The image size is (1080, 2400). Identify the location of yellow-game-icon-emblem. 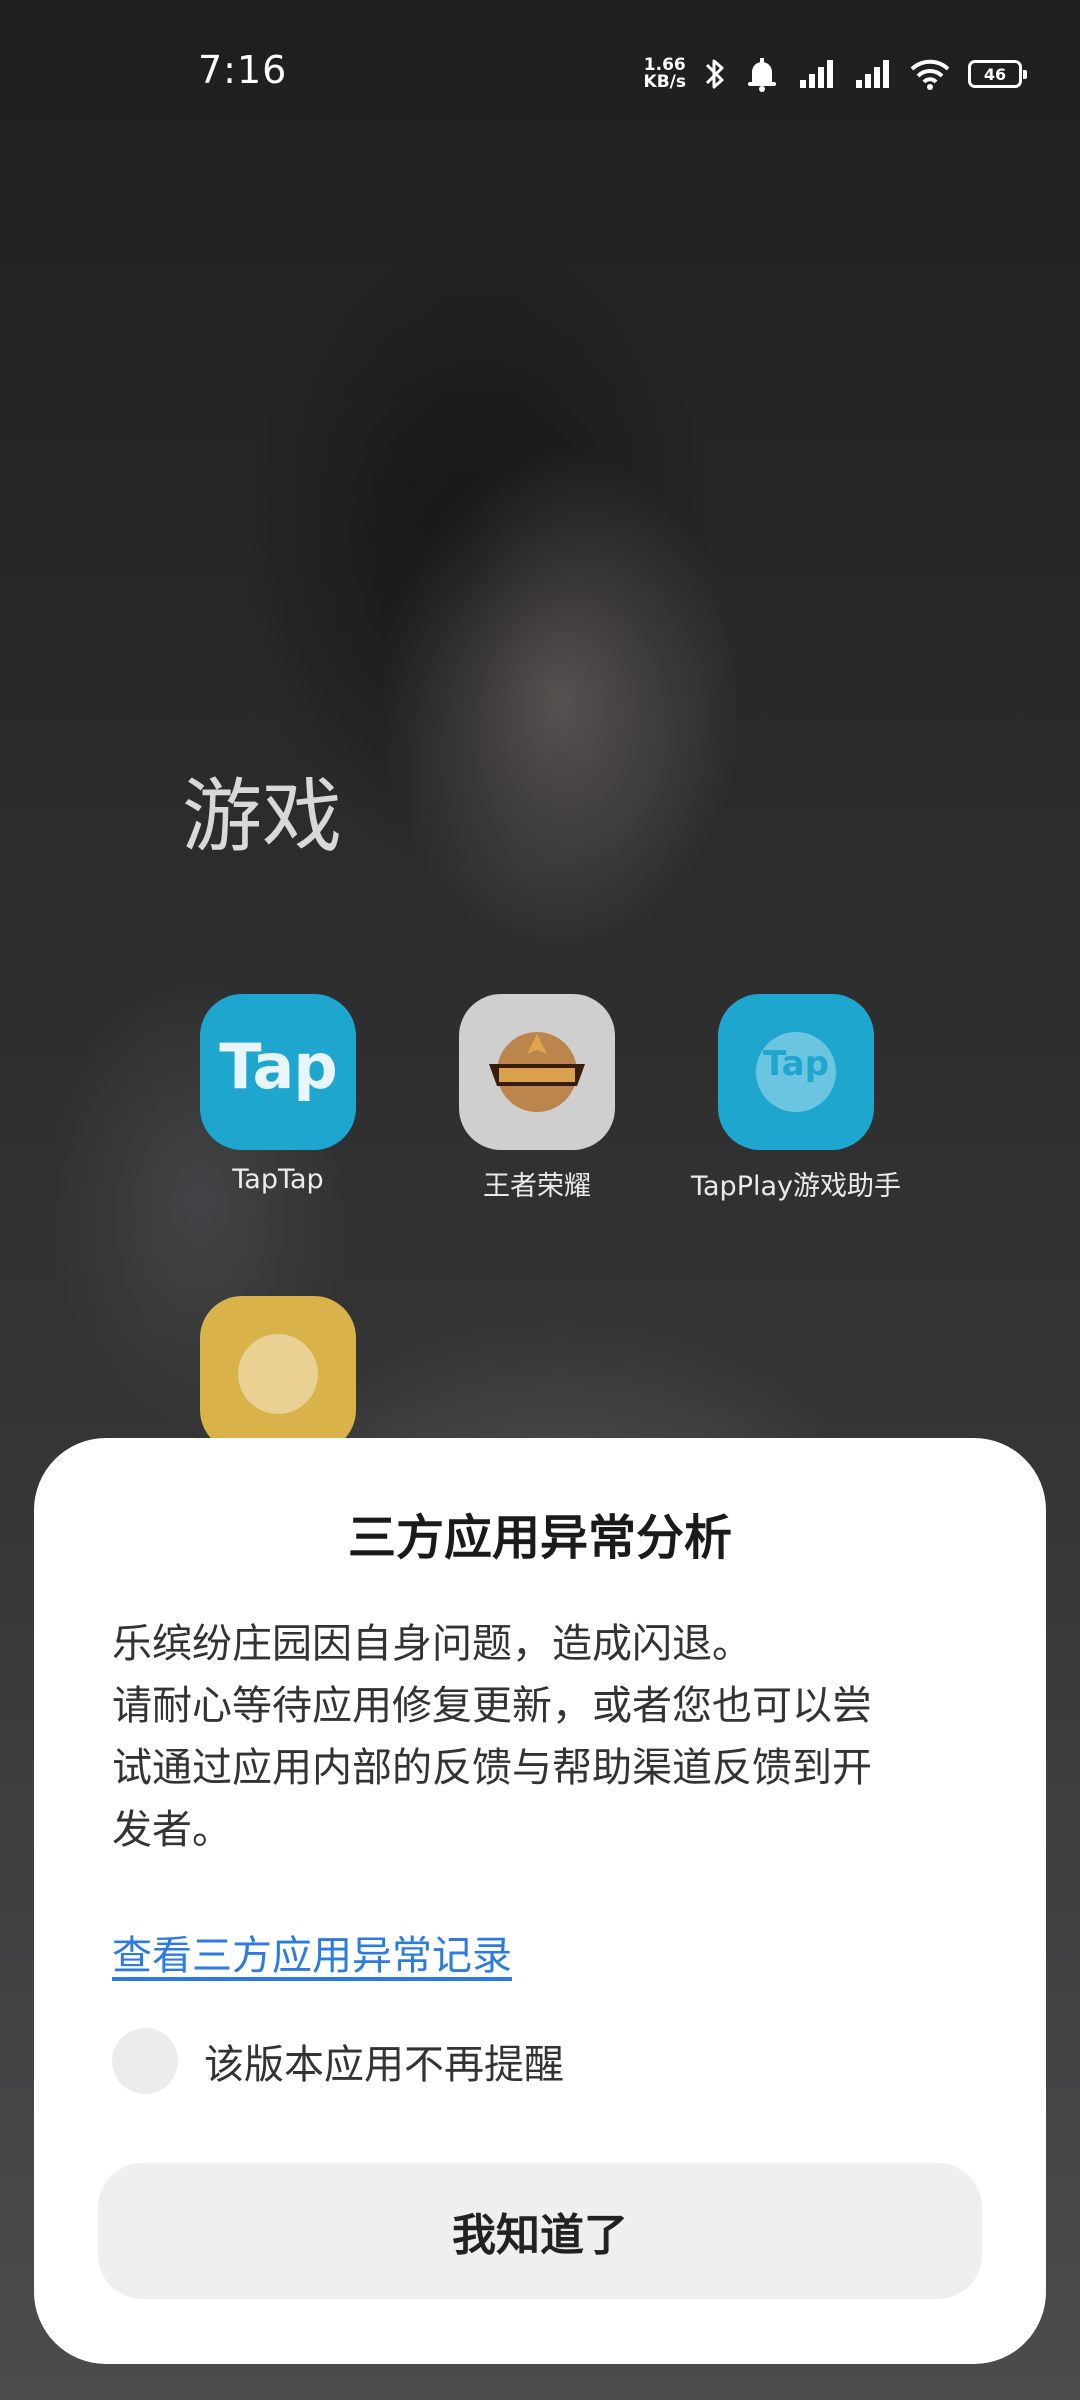
(278, 1374).